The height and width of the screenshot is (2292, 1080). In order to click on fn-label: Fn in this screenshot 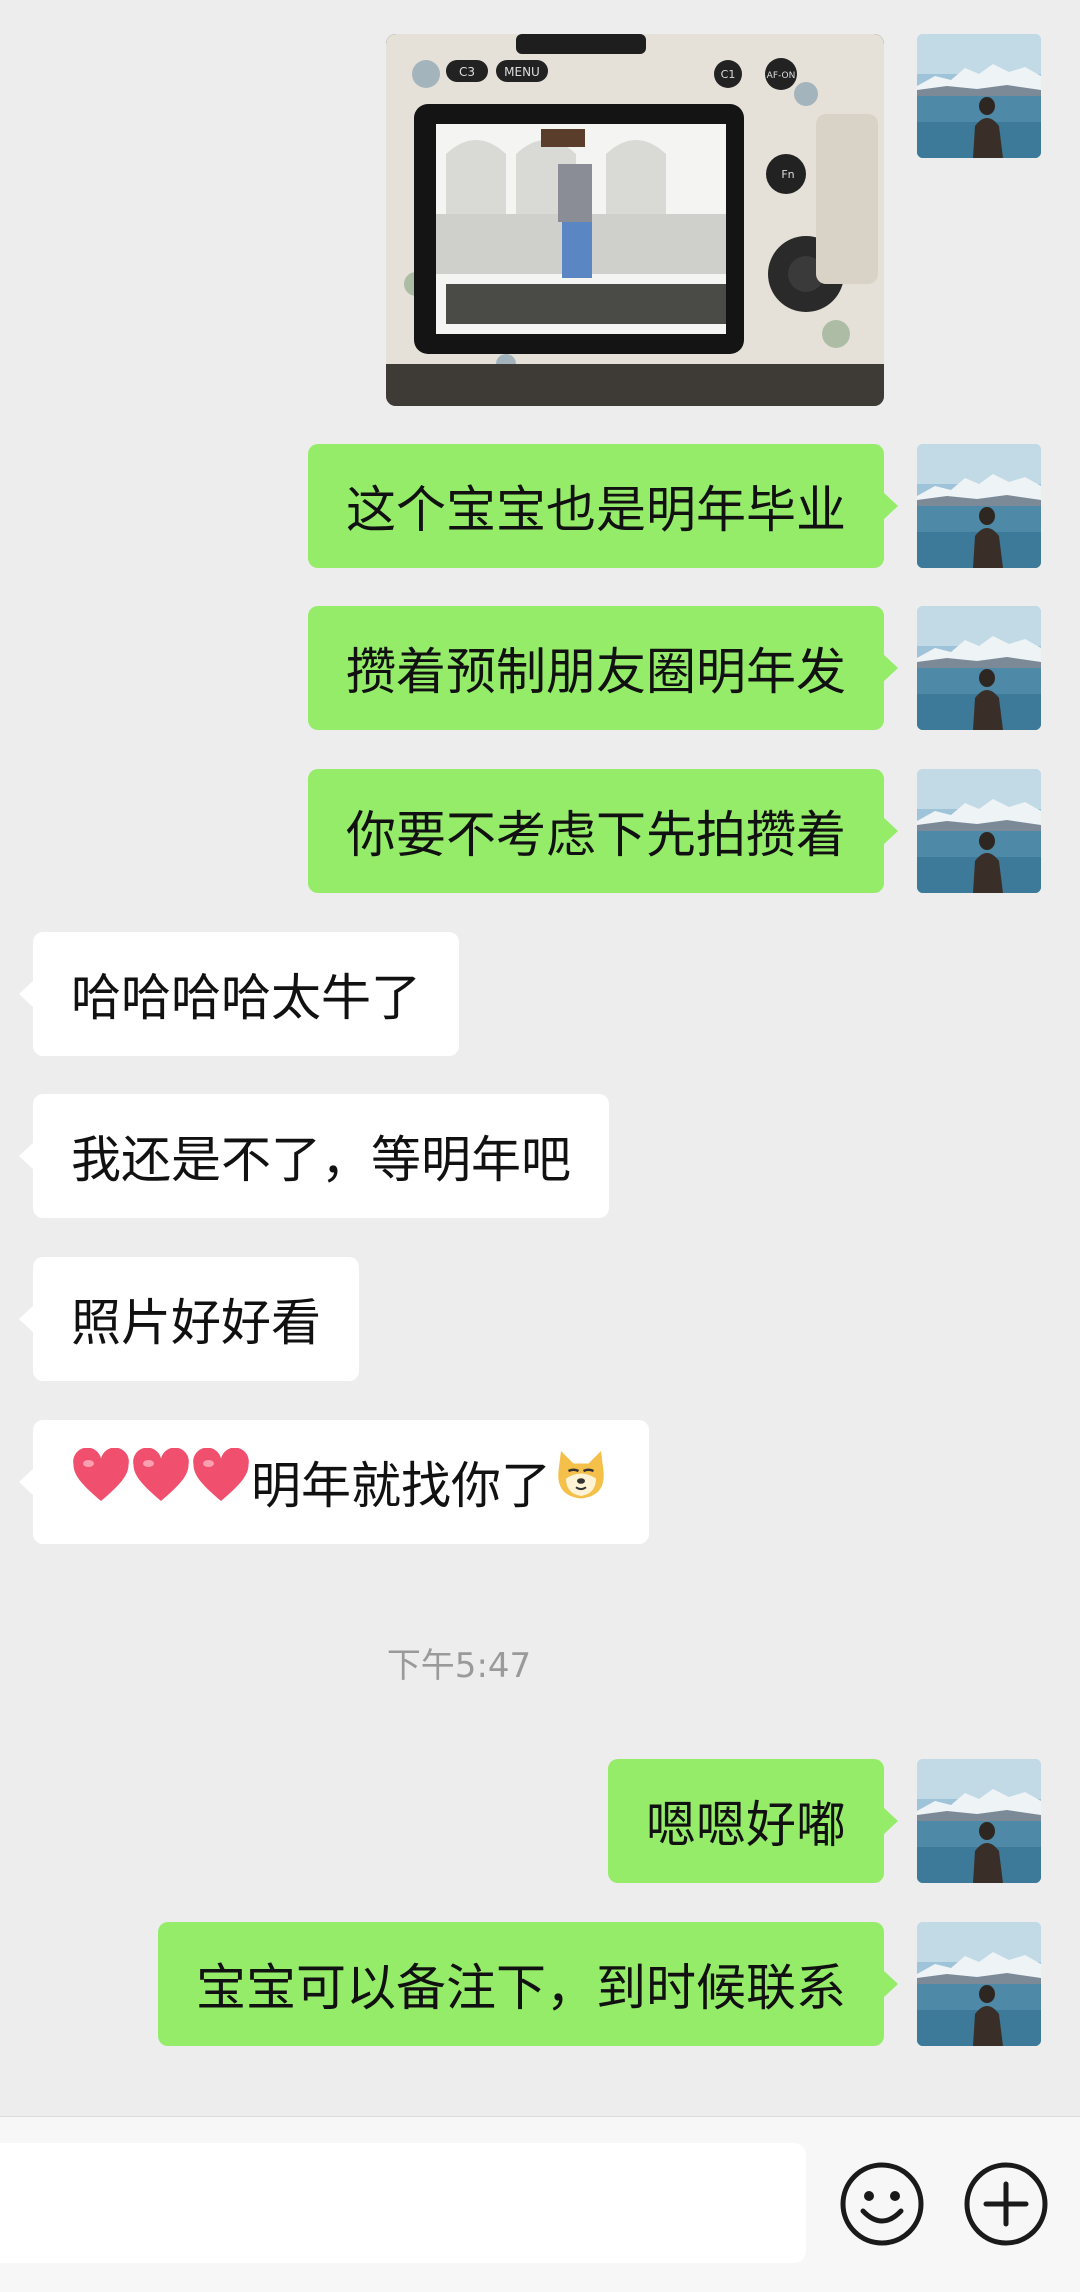, I will do `click(787, 174)`.